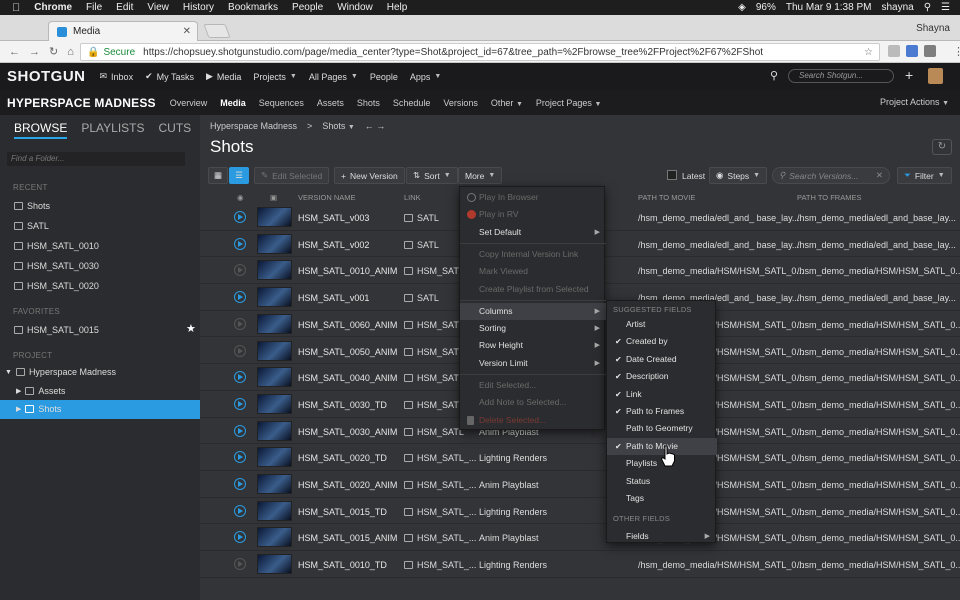 The height and width of the screenshot is (600, 960). What do you see at coordinates (460, 103) in the screenshot?
I see `tab-versions: Versions` at bounding box center [460, 103].